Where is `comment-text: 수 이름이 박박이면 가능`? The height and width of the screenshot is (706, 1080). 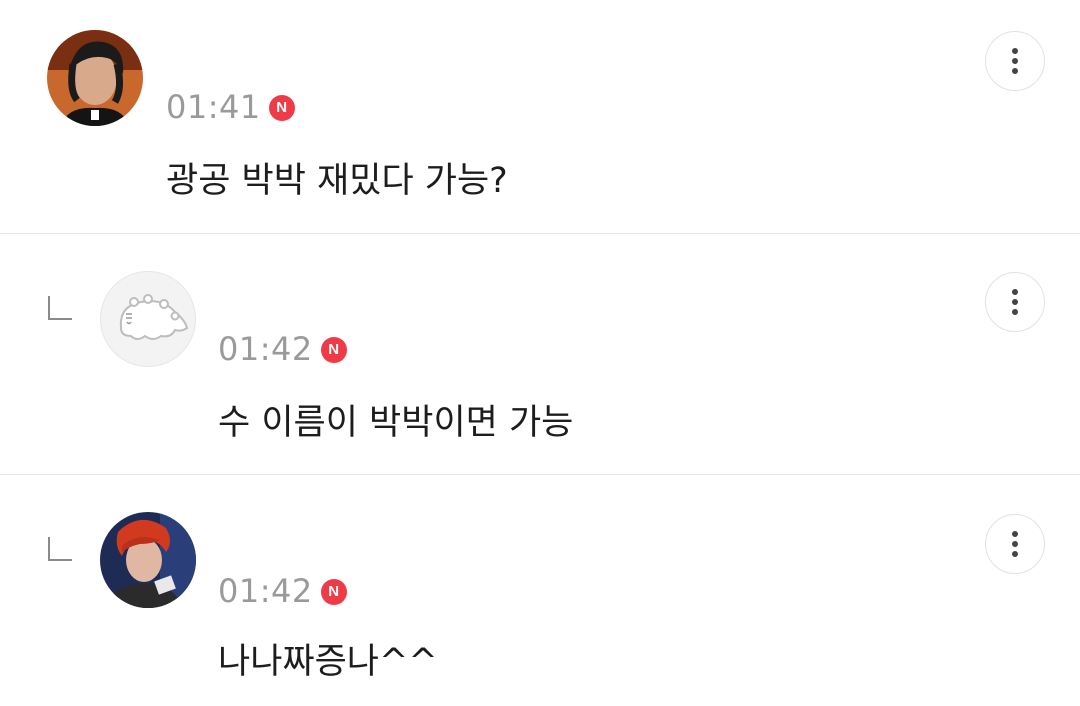 comment-text: 수 이름이 박박이면 가능 is located at coordinates (396, 423).